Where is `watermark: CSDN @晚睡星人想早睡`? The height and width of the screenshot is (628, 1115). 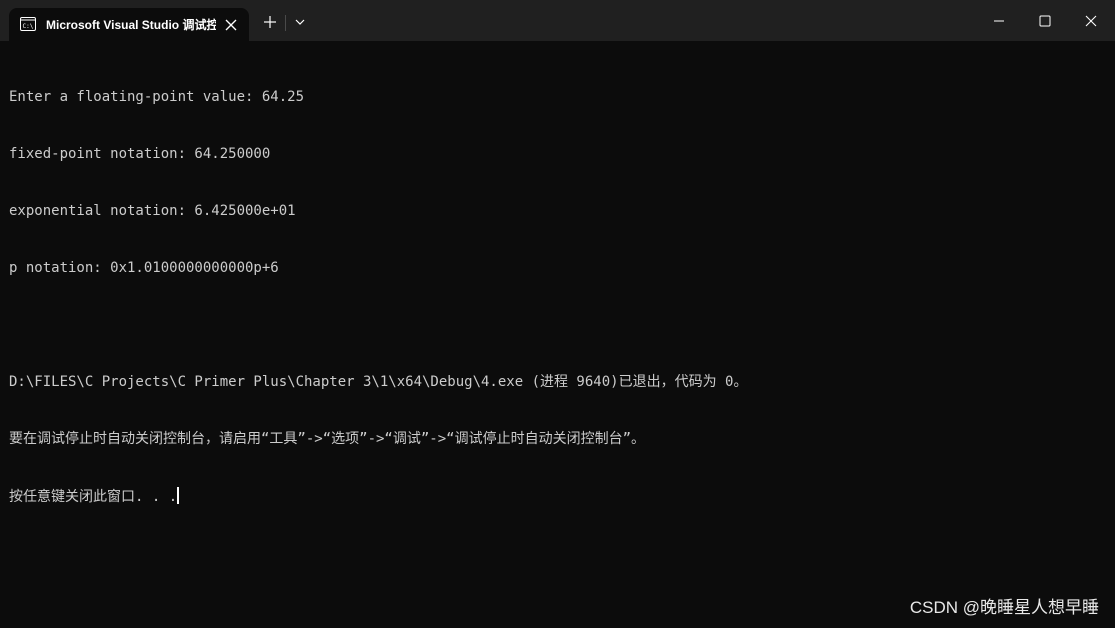
watermark: CSDN @晚睡星人想早睡 is located at coordinates (1004, 607).